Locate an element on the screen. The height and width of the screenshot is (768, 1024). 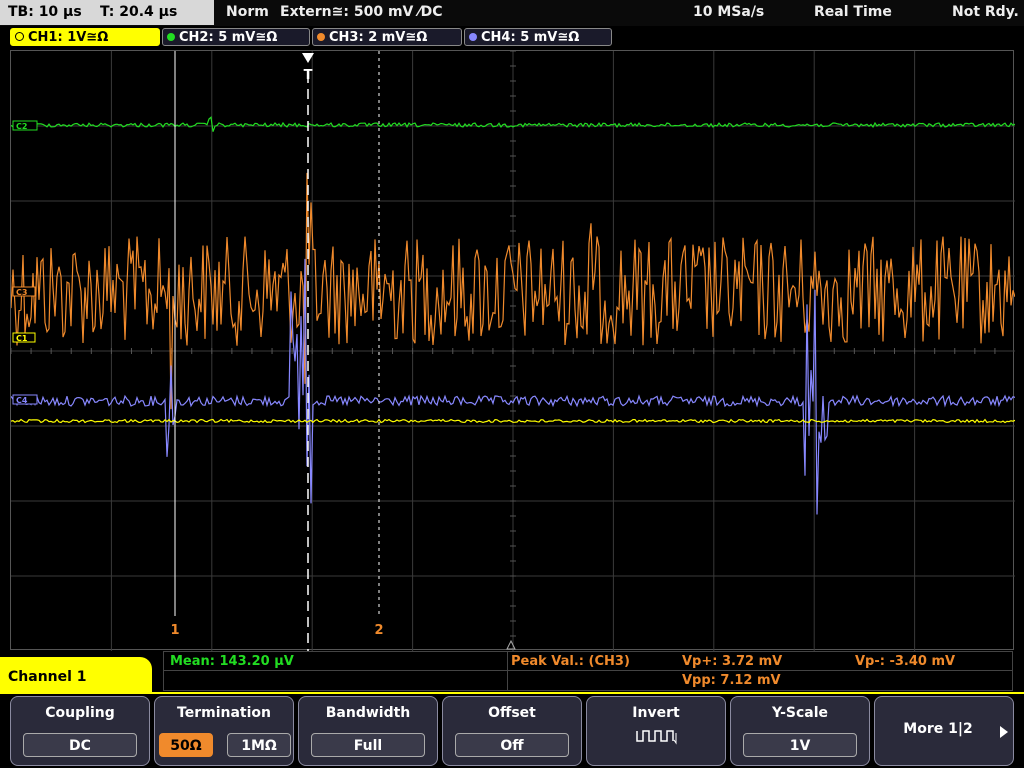
offset-button: Offset Off is located at coordinates (512, 731).